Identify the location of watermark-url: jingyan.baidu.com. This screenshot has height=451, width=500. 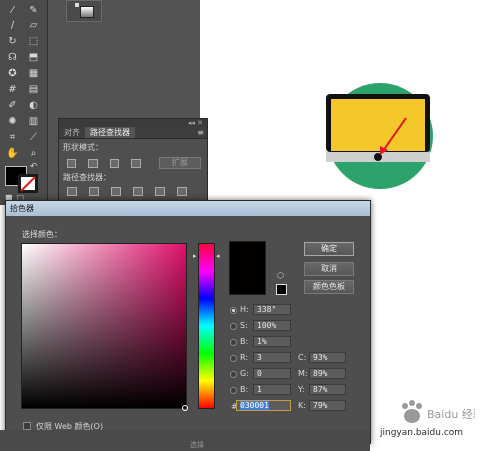
(422, 433).